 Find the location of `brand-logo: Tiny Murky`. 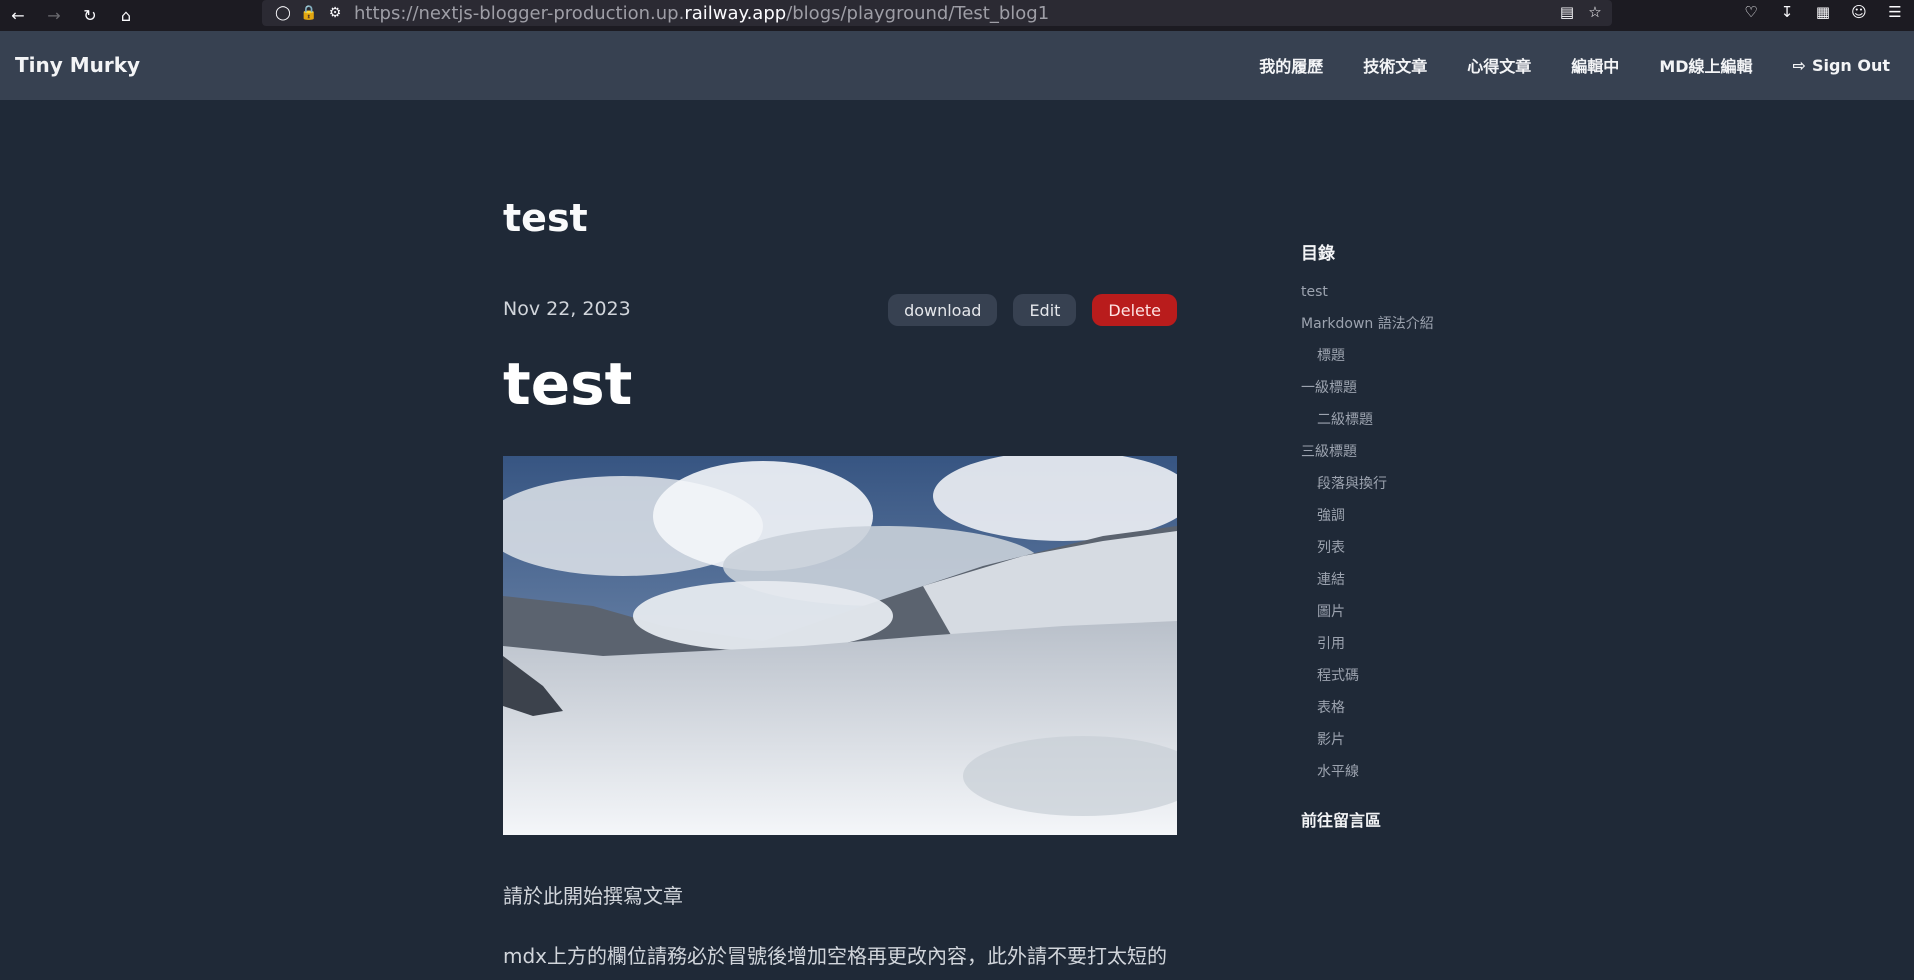

brand-logo: Tiny Murky is located at coordinates (77, 65).